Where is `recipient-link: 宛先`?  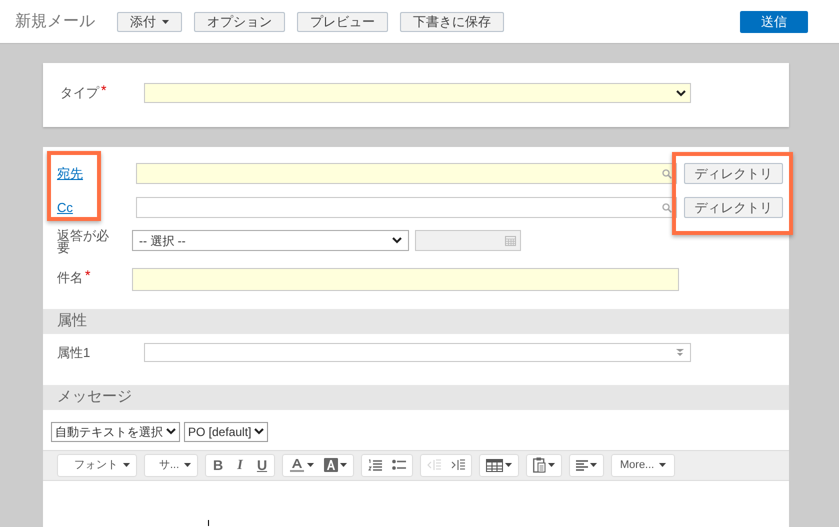
recipient-link: 宛先 is located at coordinates (70, 173).